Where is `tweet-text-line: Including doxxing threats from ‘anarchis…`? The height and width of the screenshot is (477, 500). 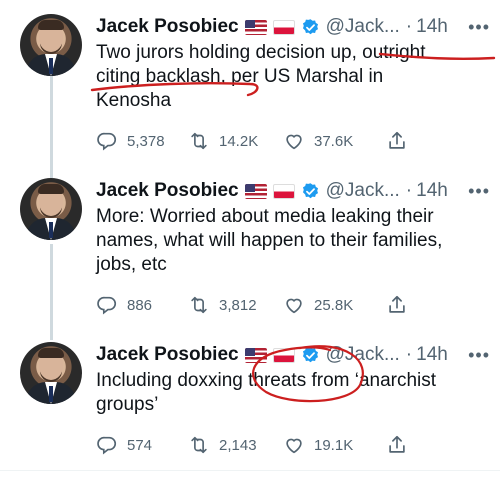 tweet-text-line: Including doxxing threats from ‘anarchis… is located at coordinates (266, 380).